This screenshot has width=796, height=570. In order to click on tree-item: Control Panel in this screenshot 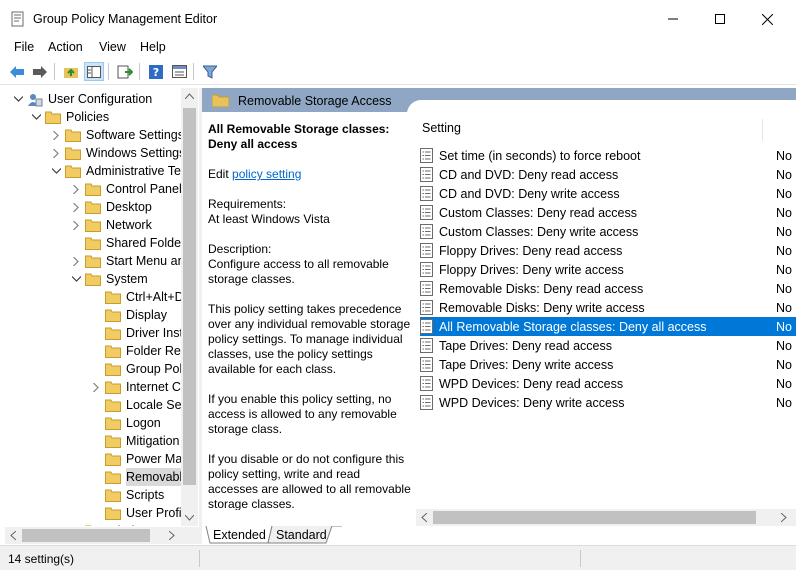, I will do `click(126, 189)`.